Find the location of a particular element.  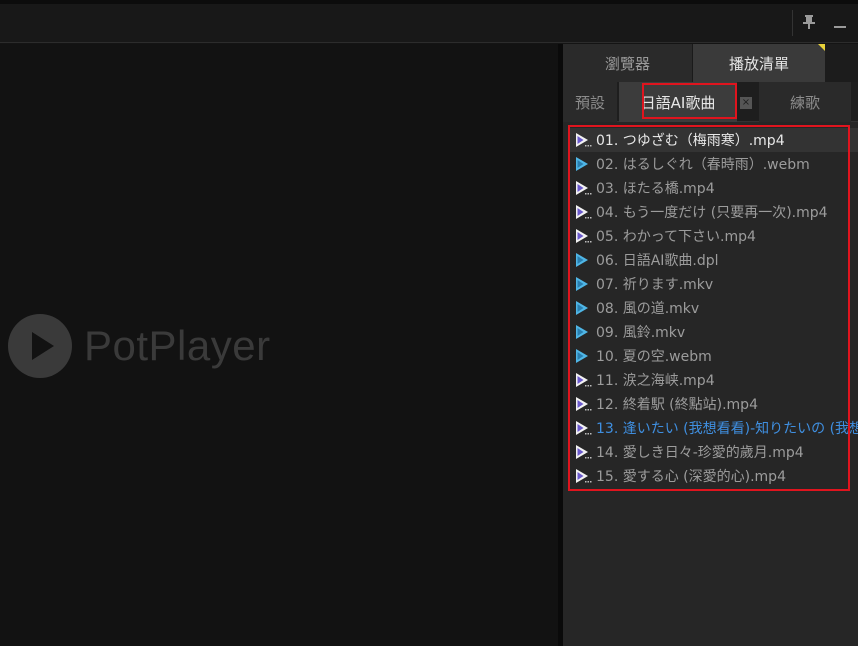

playlist-item-label: 04. もう一度だけ (只要再一次).mp4 is located at coordinates (712, 213).